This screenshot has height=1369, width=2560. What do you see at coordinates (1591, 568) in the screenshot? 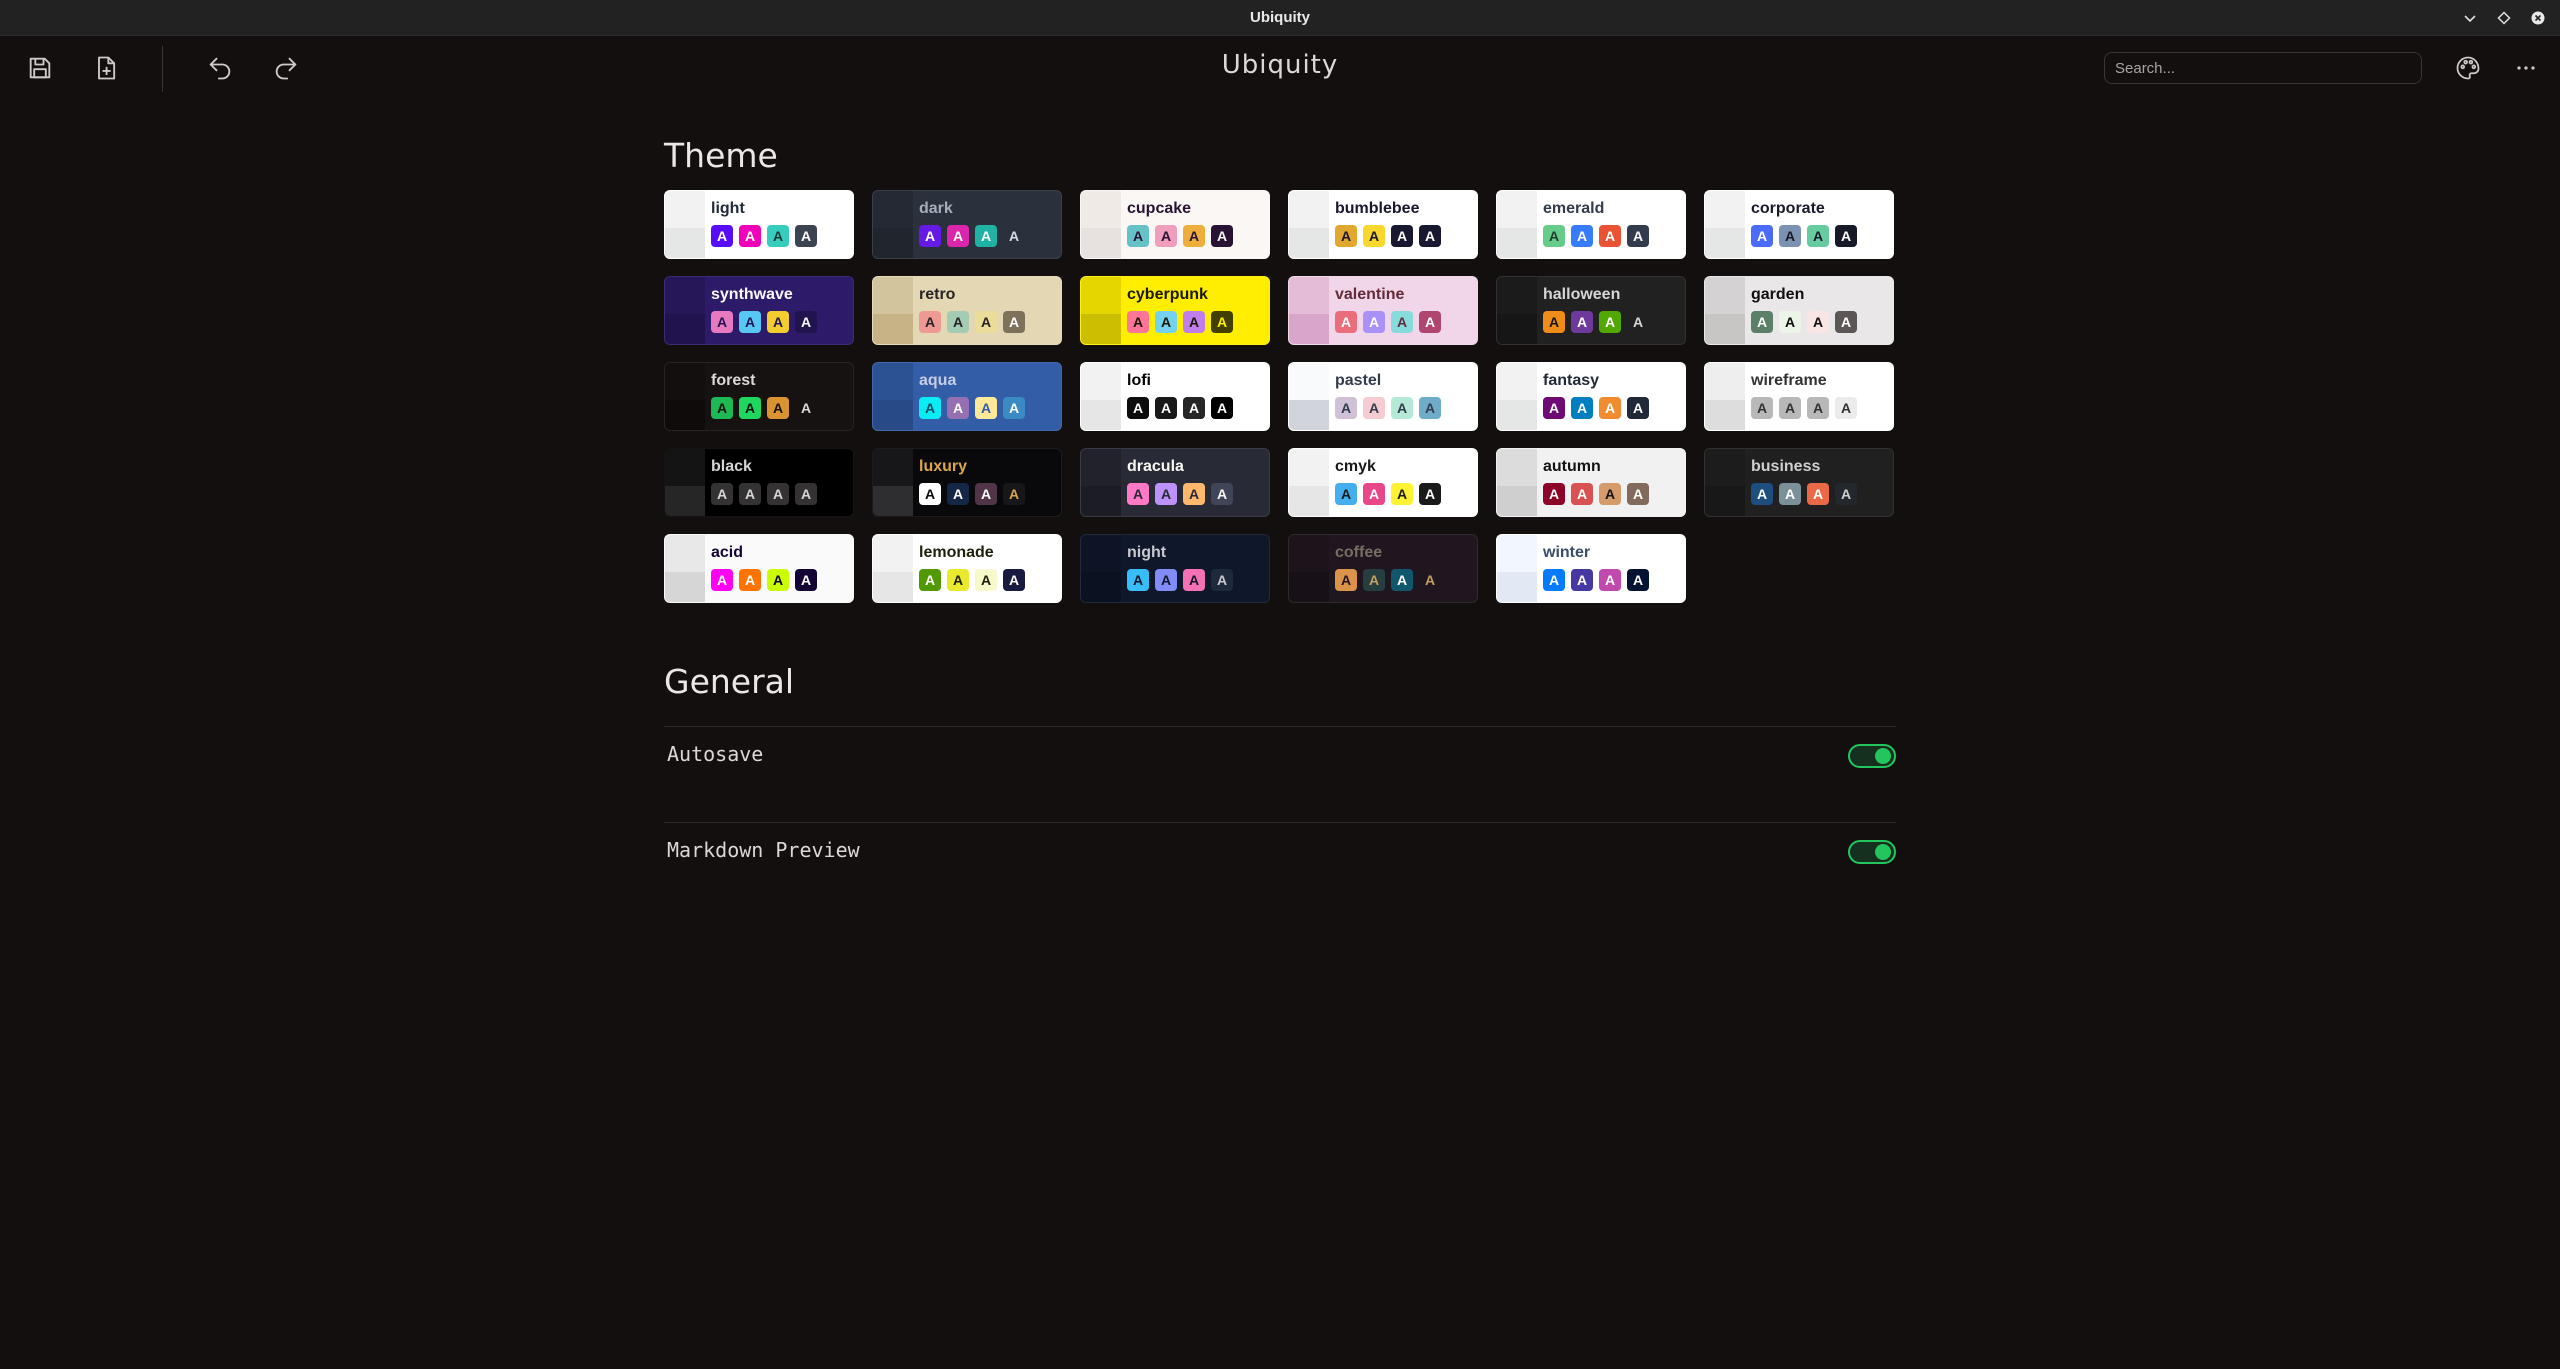
I see `theme-card-winter: winter A A A A` at bounding box center [1591, 568].